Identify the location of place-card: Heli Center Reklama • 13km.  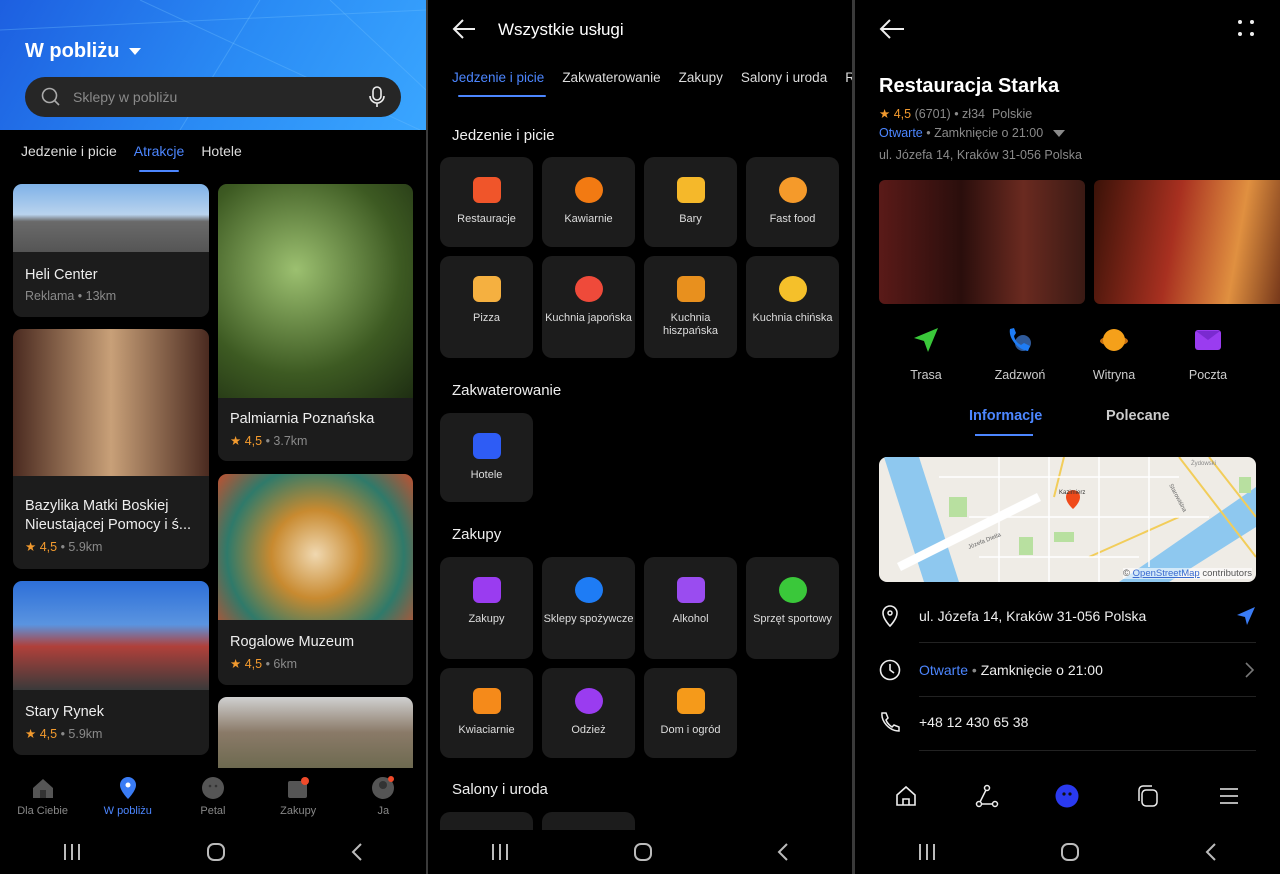
(111, 250).